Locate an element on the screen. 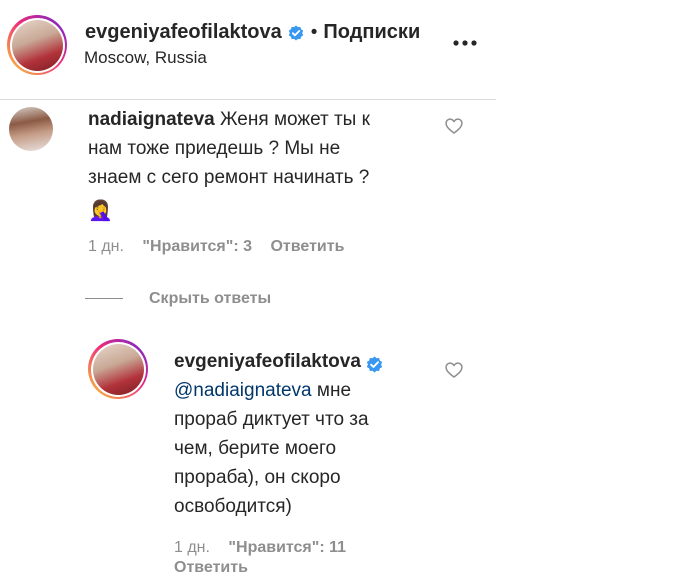 The height and width of the screenshot is (586, 690). comment-meta: 1 дн. "Нравится": 3 Ответить is located at coordinates (216, 247).